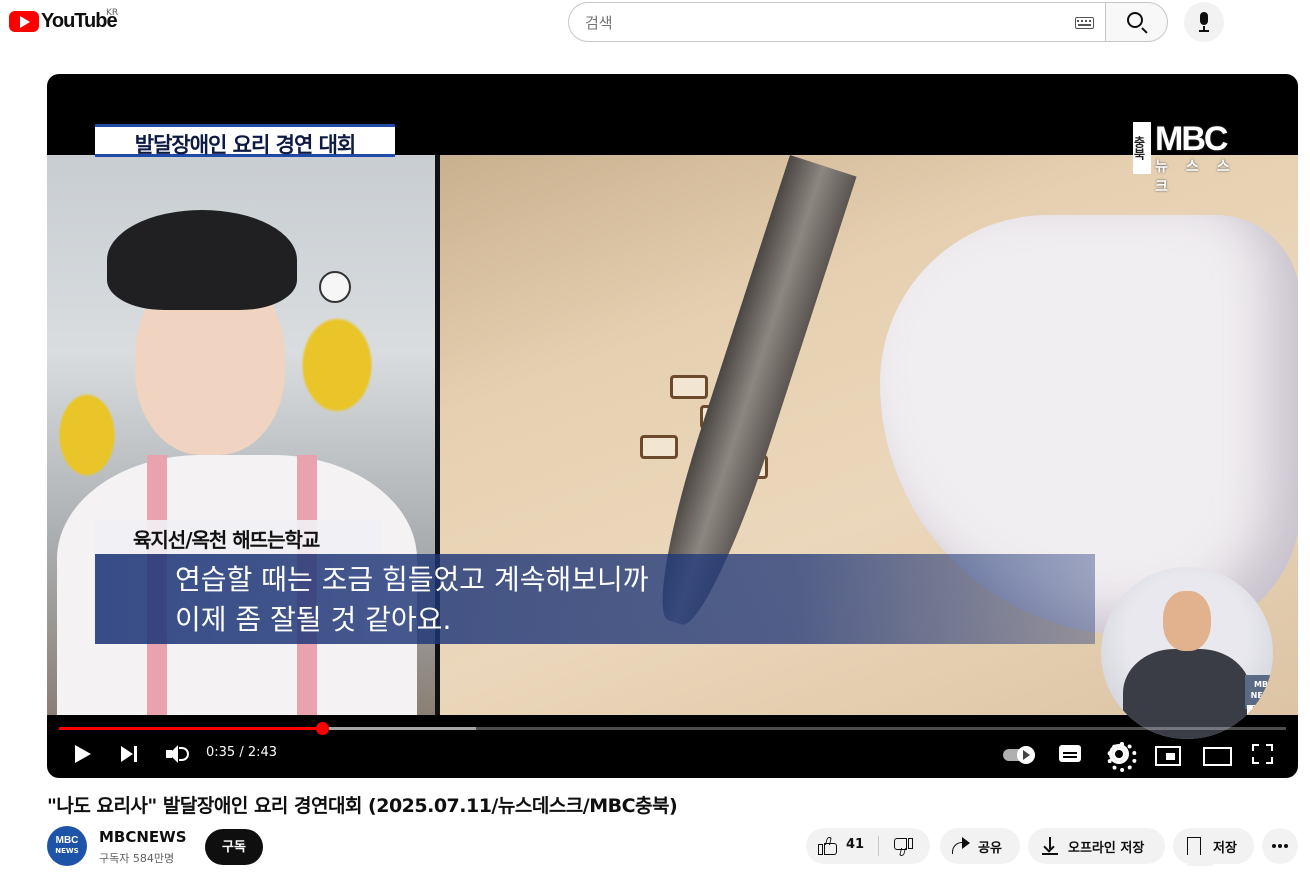 This screenshot has width=1310, height=876. I want to click on save-label: 저장, so click(1225, 848).